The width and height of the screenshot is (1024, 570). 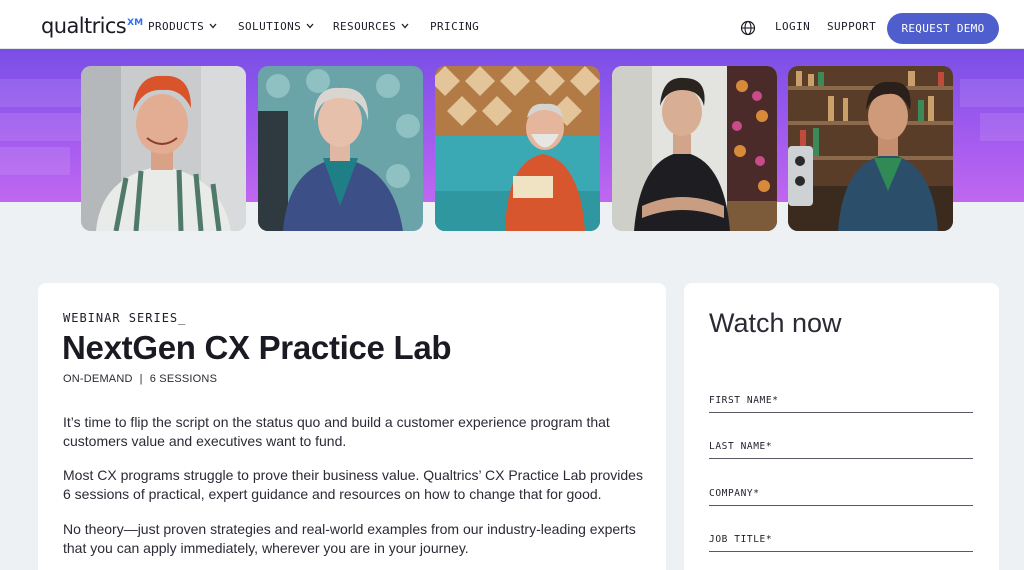 I want to click on webinar-meta: ON-DEMAND | 6 SESSIONS, so click(x=140, y=379).